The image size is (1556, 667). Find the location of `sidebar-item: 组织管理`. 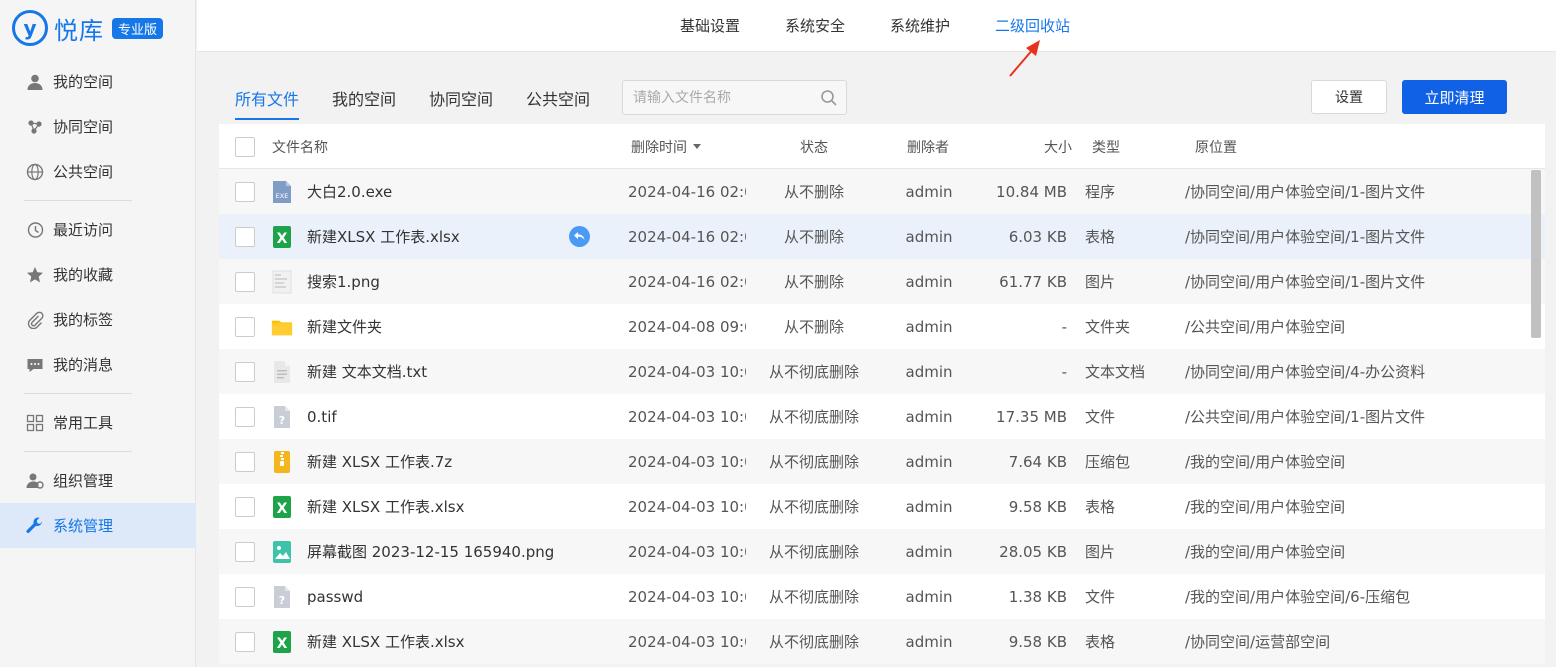

sidebar-item: 组织管理 is located at coordinates (98, 480).